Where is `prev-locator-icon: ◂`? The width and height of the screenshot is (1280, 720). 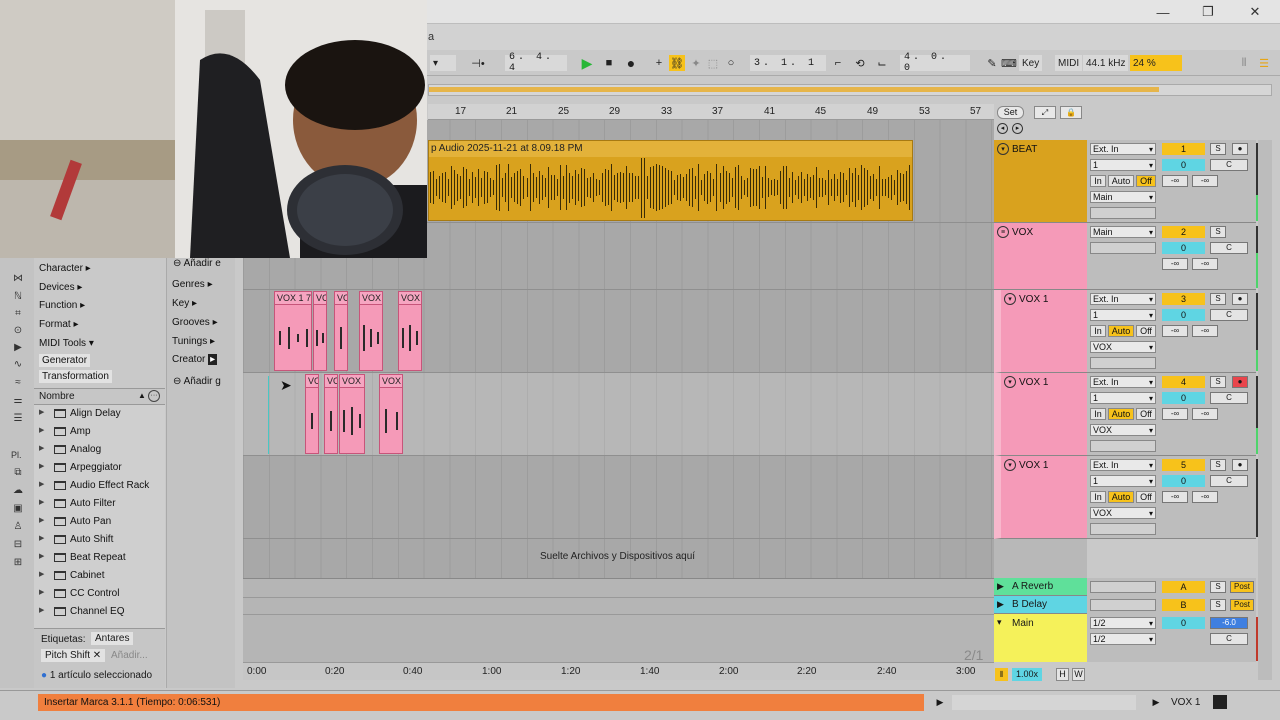 prev-locator-icon: ◂ is located at coordinates (1002, 128).